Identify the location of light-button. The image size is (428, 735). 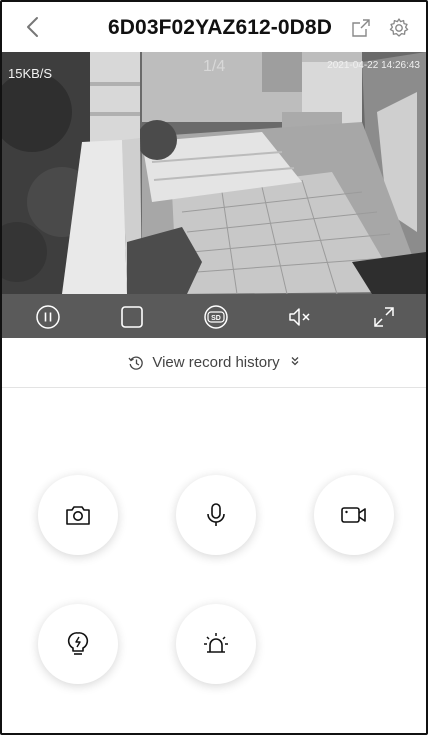
(78, 644).